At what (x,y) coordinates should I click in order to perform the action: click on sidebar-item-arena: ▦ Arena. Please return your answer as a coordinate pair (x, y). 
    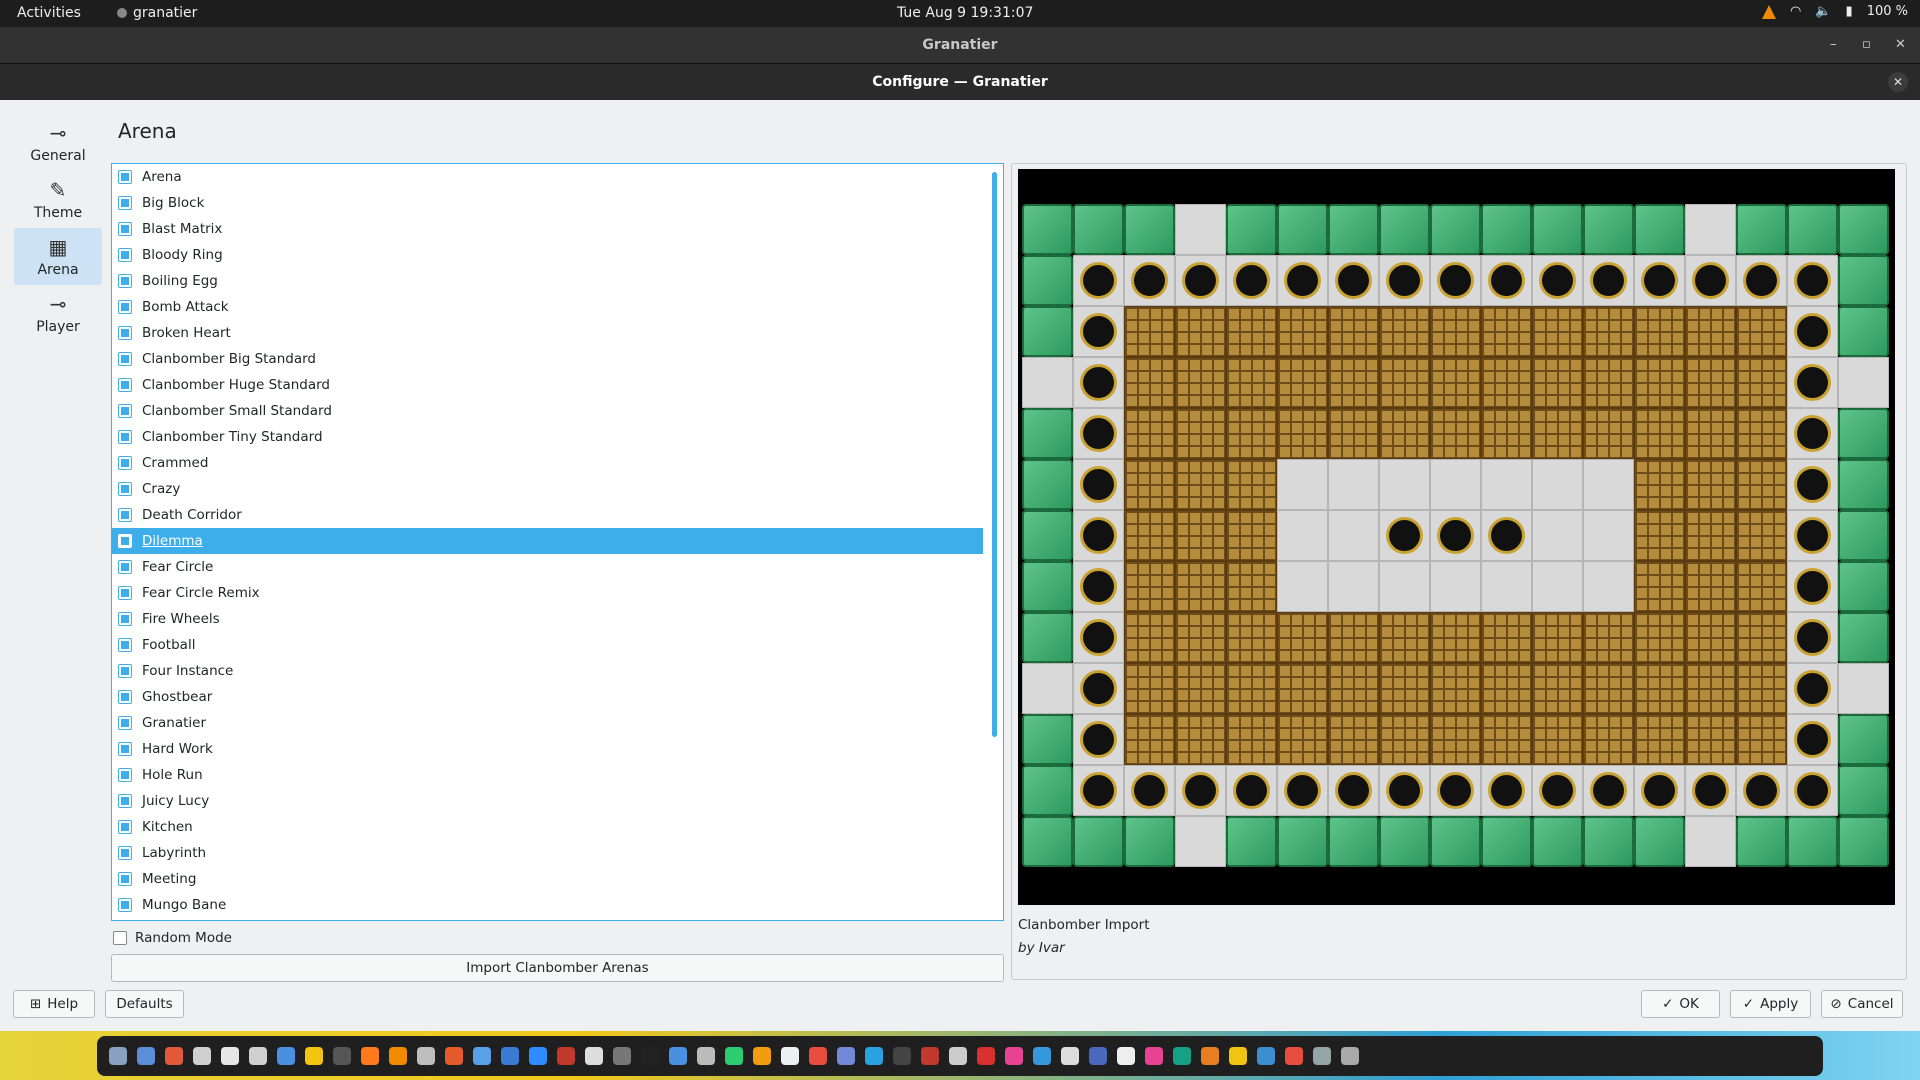
    Looking at the image, I should click on (58, 256).